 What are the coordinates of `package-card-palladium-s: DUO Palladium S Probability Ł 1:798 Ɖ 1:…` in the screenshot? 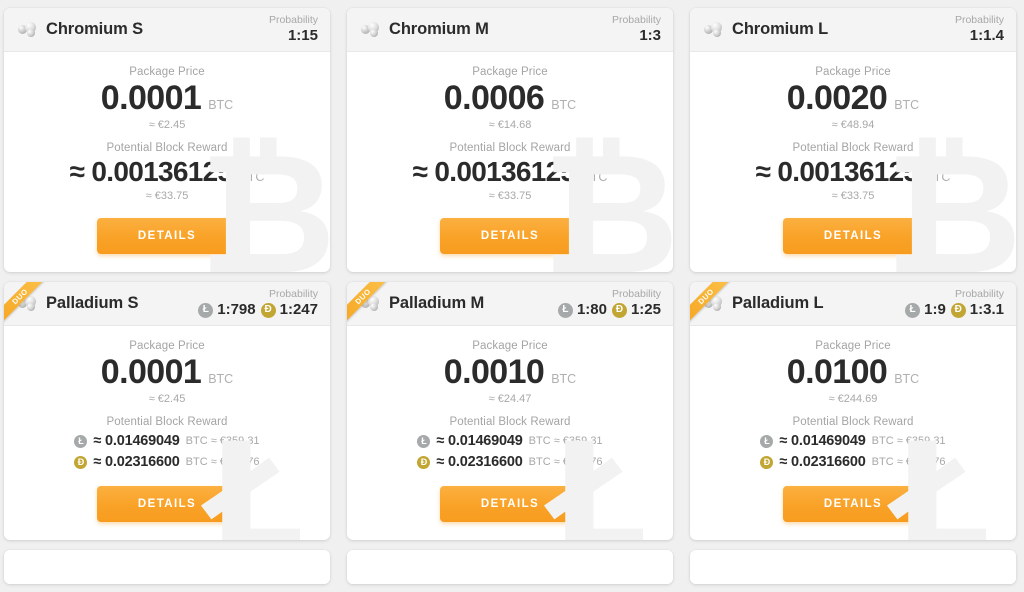 It's located at (167, 411).